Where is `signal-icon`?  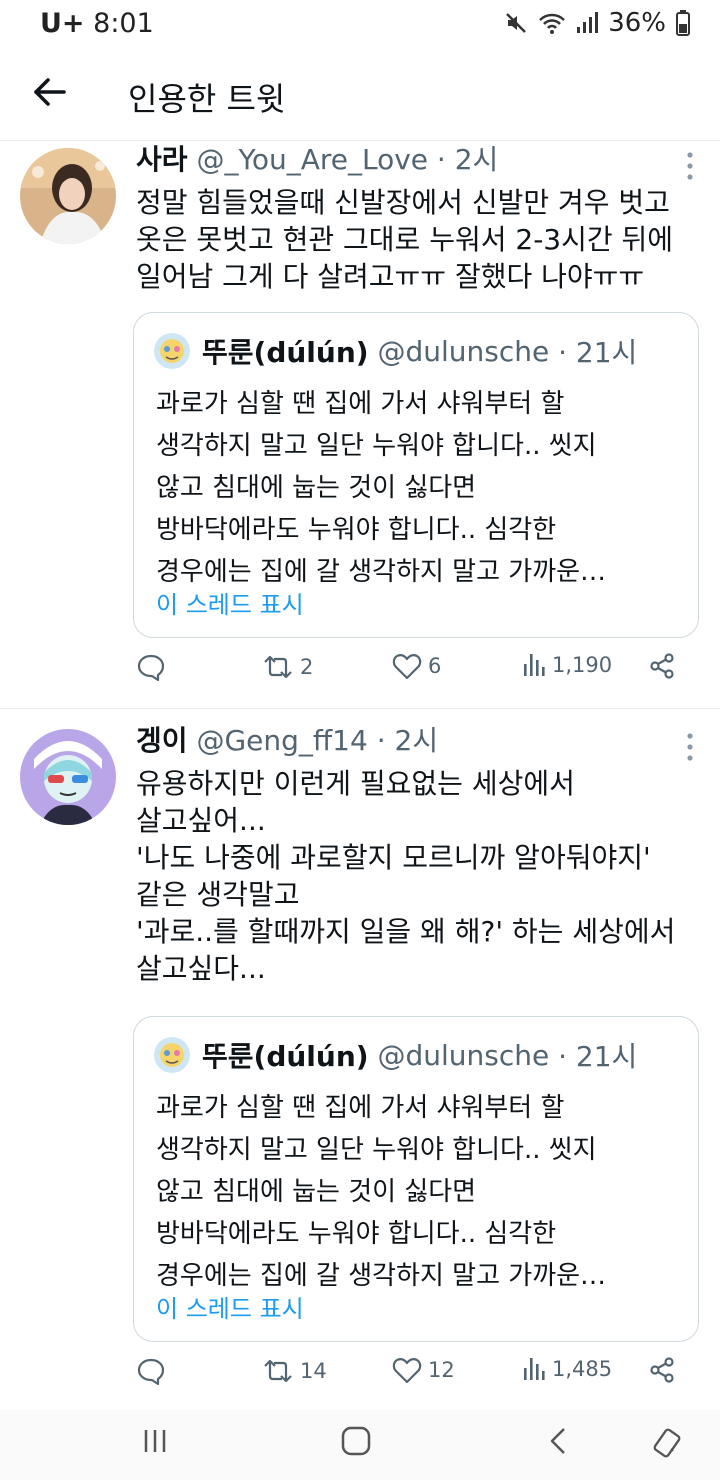
signal-icon is located at coordinates (588, 22).